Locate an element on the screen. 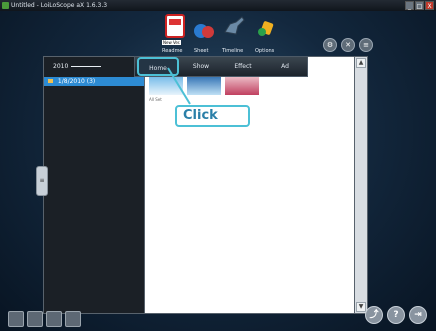 Image resolution: width=436 pixels, height=331 pixels. settings-icon: ⚙ is located at coordinates (330, 45).